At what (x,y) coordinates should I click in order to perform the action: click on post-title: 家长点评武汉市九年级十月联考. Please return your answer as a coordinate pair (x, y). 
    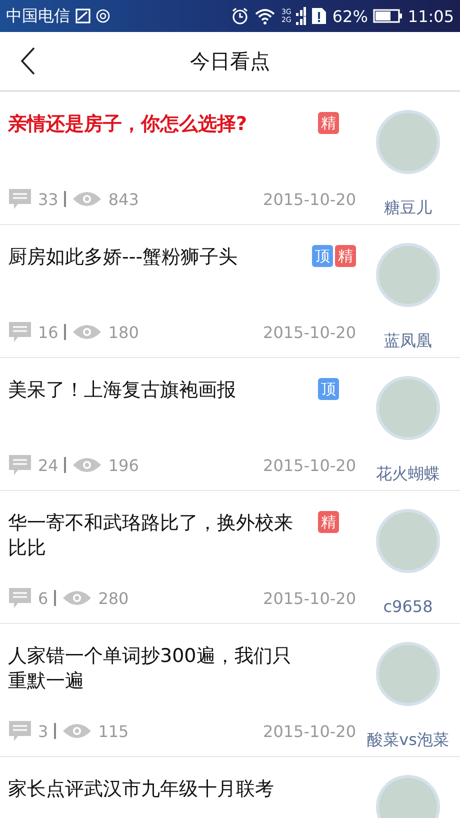
    Looking at the image, I should click on (141, 789).